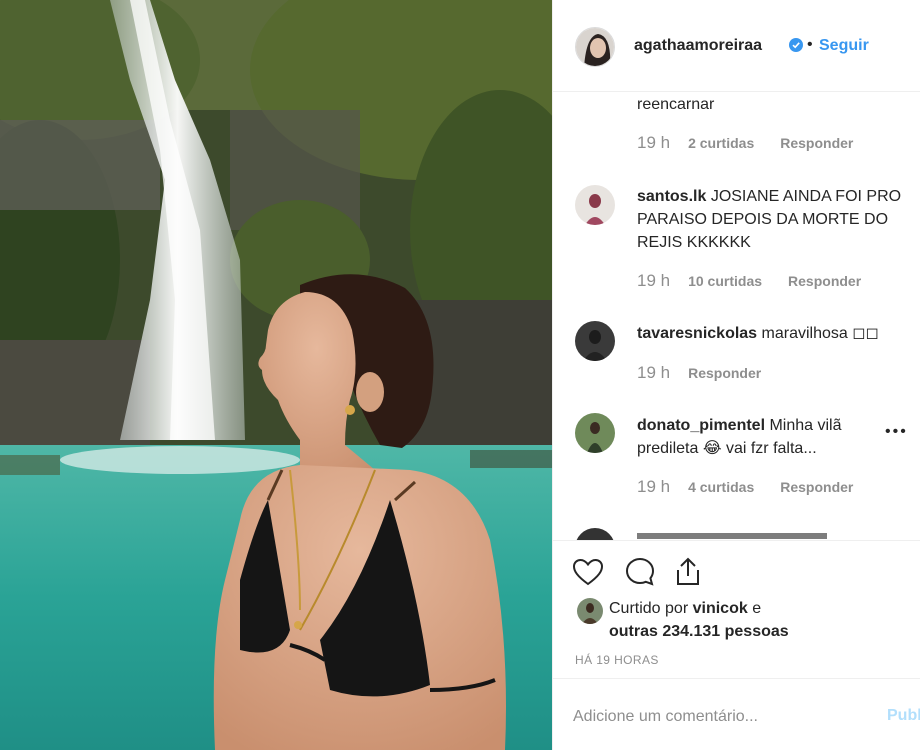 Image resolution: width=920 pixels, height=750 pixels. Describe the element at coordinates (721, 487) in the screenshot. I see `comment-likes: 4 curtidas` at that location.